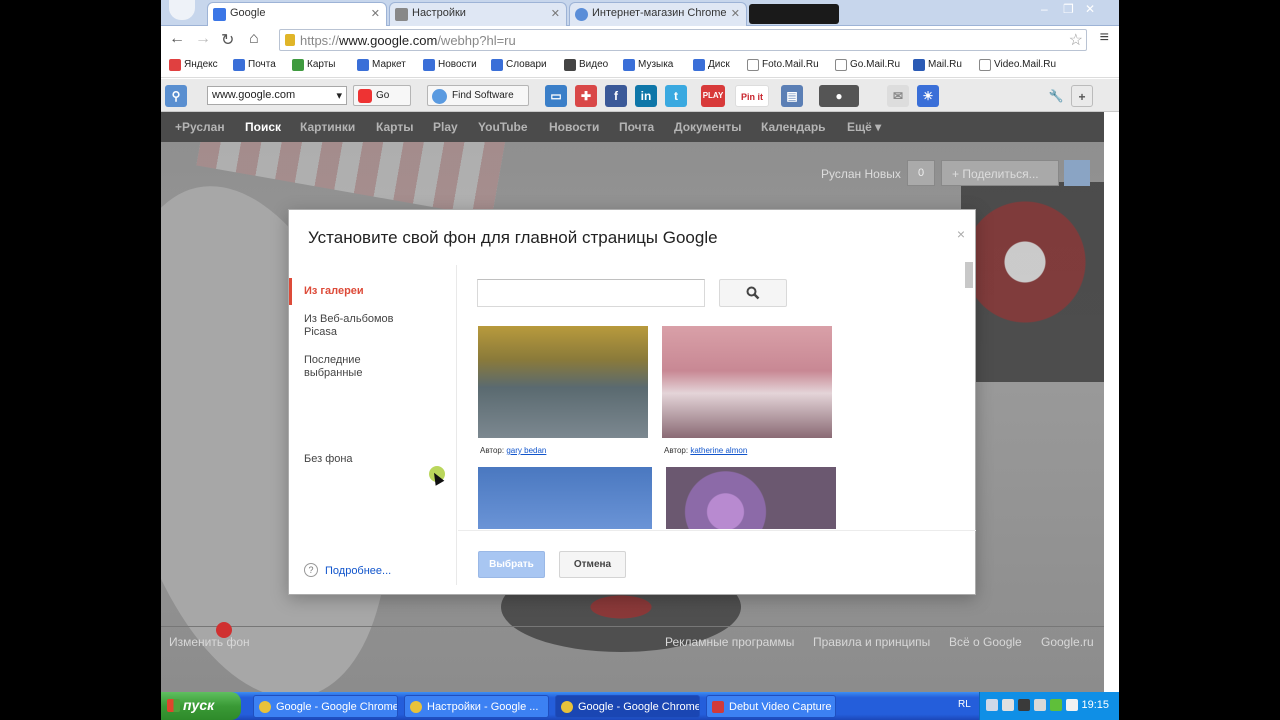 The image size is (1280, 720). I want to click on side-item-picasa: Из Веб-альбомов Picasa, so click(359, 326).